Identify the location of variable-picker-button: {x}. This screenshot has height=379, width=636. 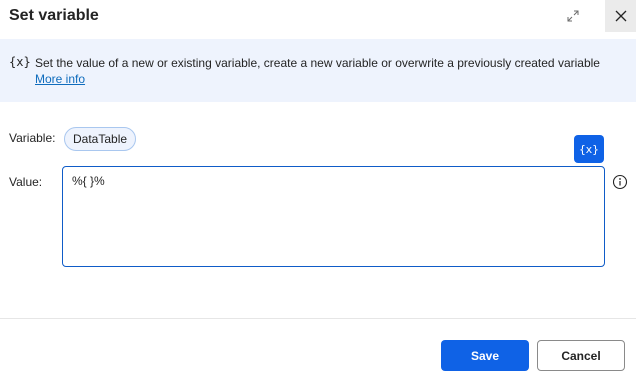
(589, 149).